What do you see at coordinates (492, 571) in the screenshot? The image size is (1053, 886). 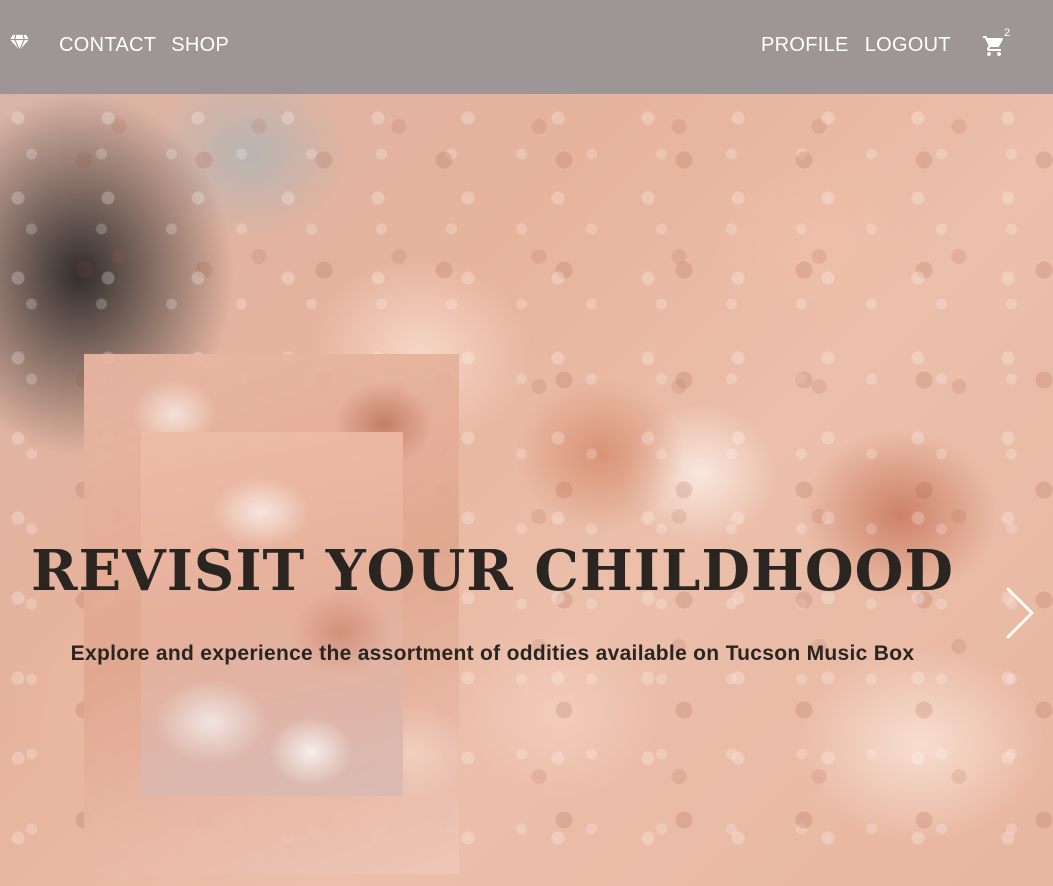 I see `hero-title: REVISIT YOUR CHILDHOOD` at bounding box center [492, 571].